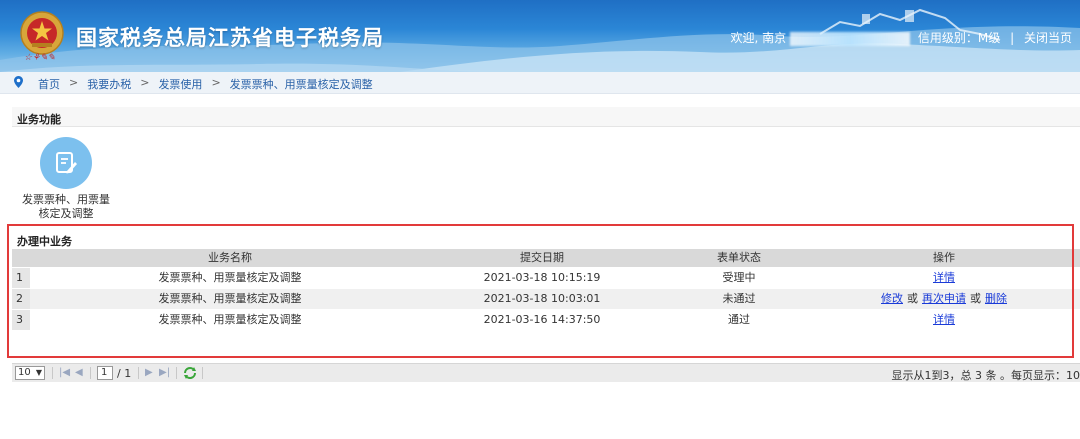 Image resolution: width=1080 pixels, height=439 pixels. Describe the element at coordinates (546, 239) in the screenshot. I see `pending-section-title: 办理中业务` at that location.